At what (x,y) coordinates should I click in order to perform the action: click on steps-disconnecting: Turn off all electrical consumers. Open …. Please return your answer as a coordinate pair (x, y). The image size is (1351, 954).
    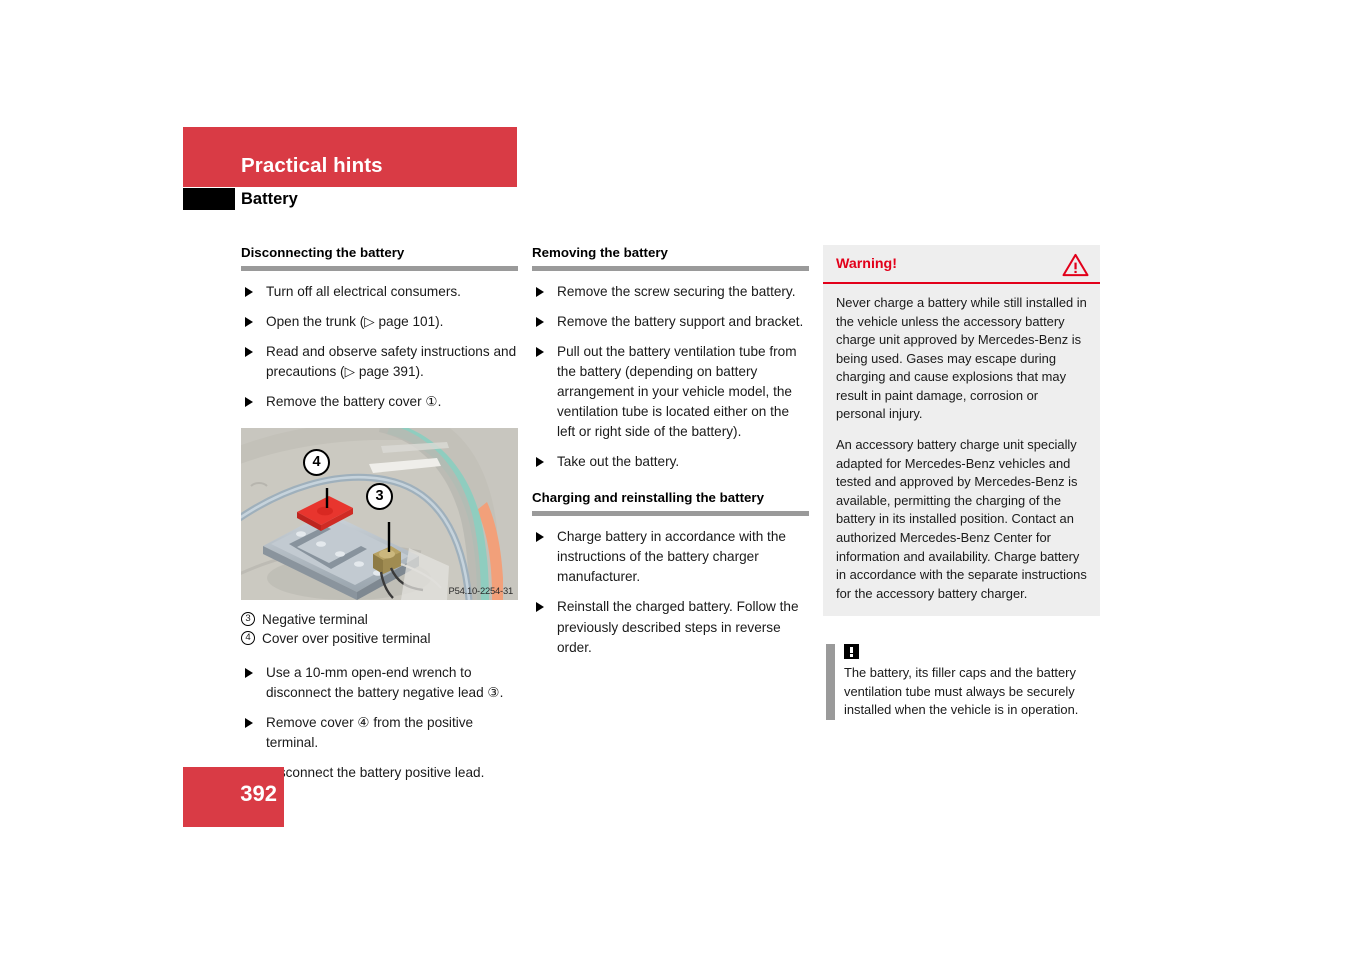
    Looking at the image, I should click on (379, 347).